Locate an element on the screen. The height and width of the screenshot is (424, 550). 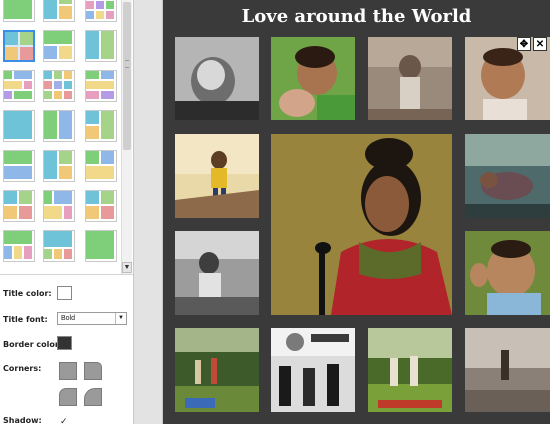
corner-round-medium-button is located at coordinates (68, 397).